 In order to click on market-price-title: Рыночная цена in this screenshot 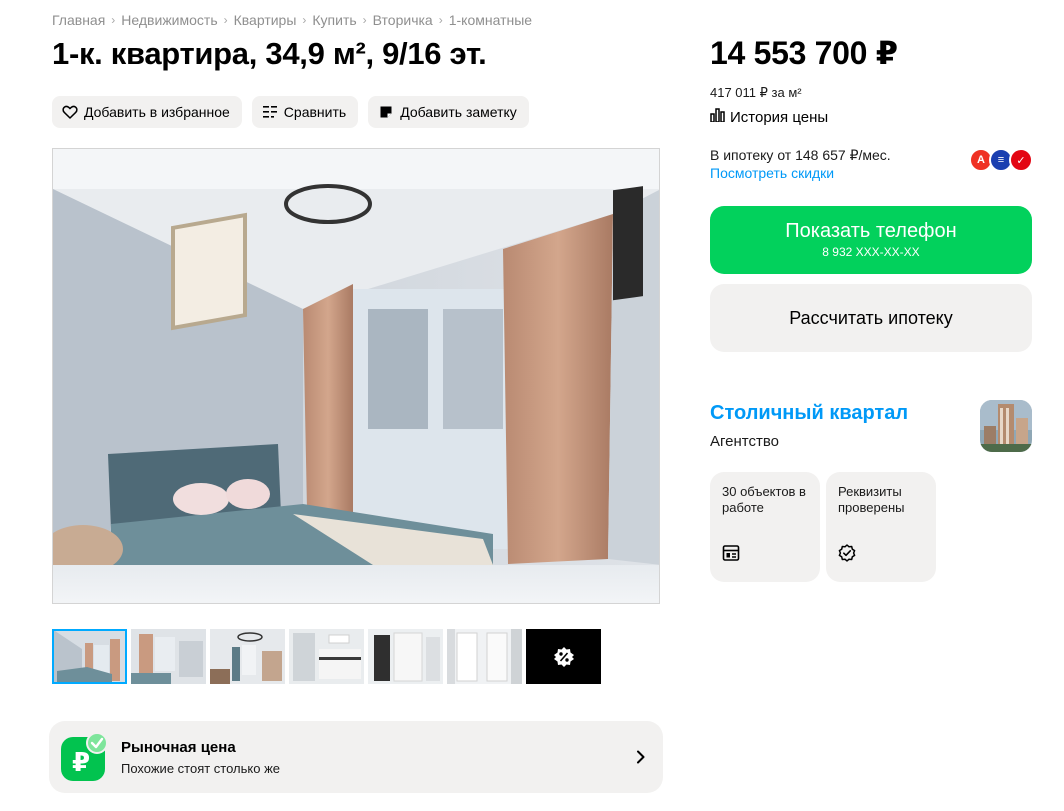, I will do `click(178, 747)`.